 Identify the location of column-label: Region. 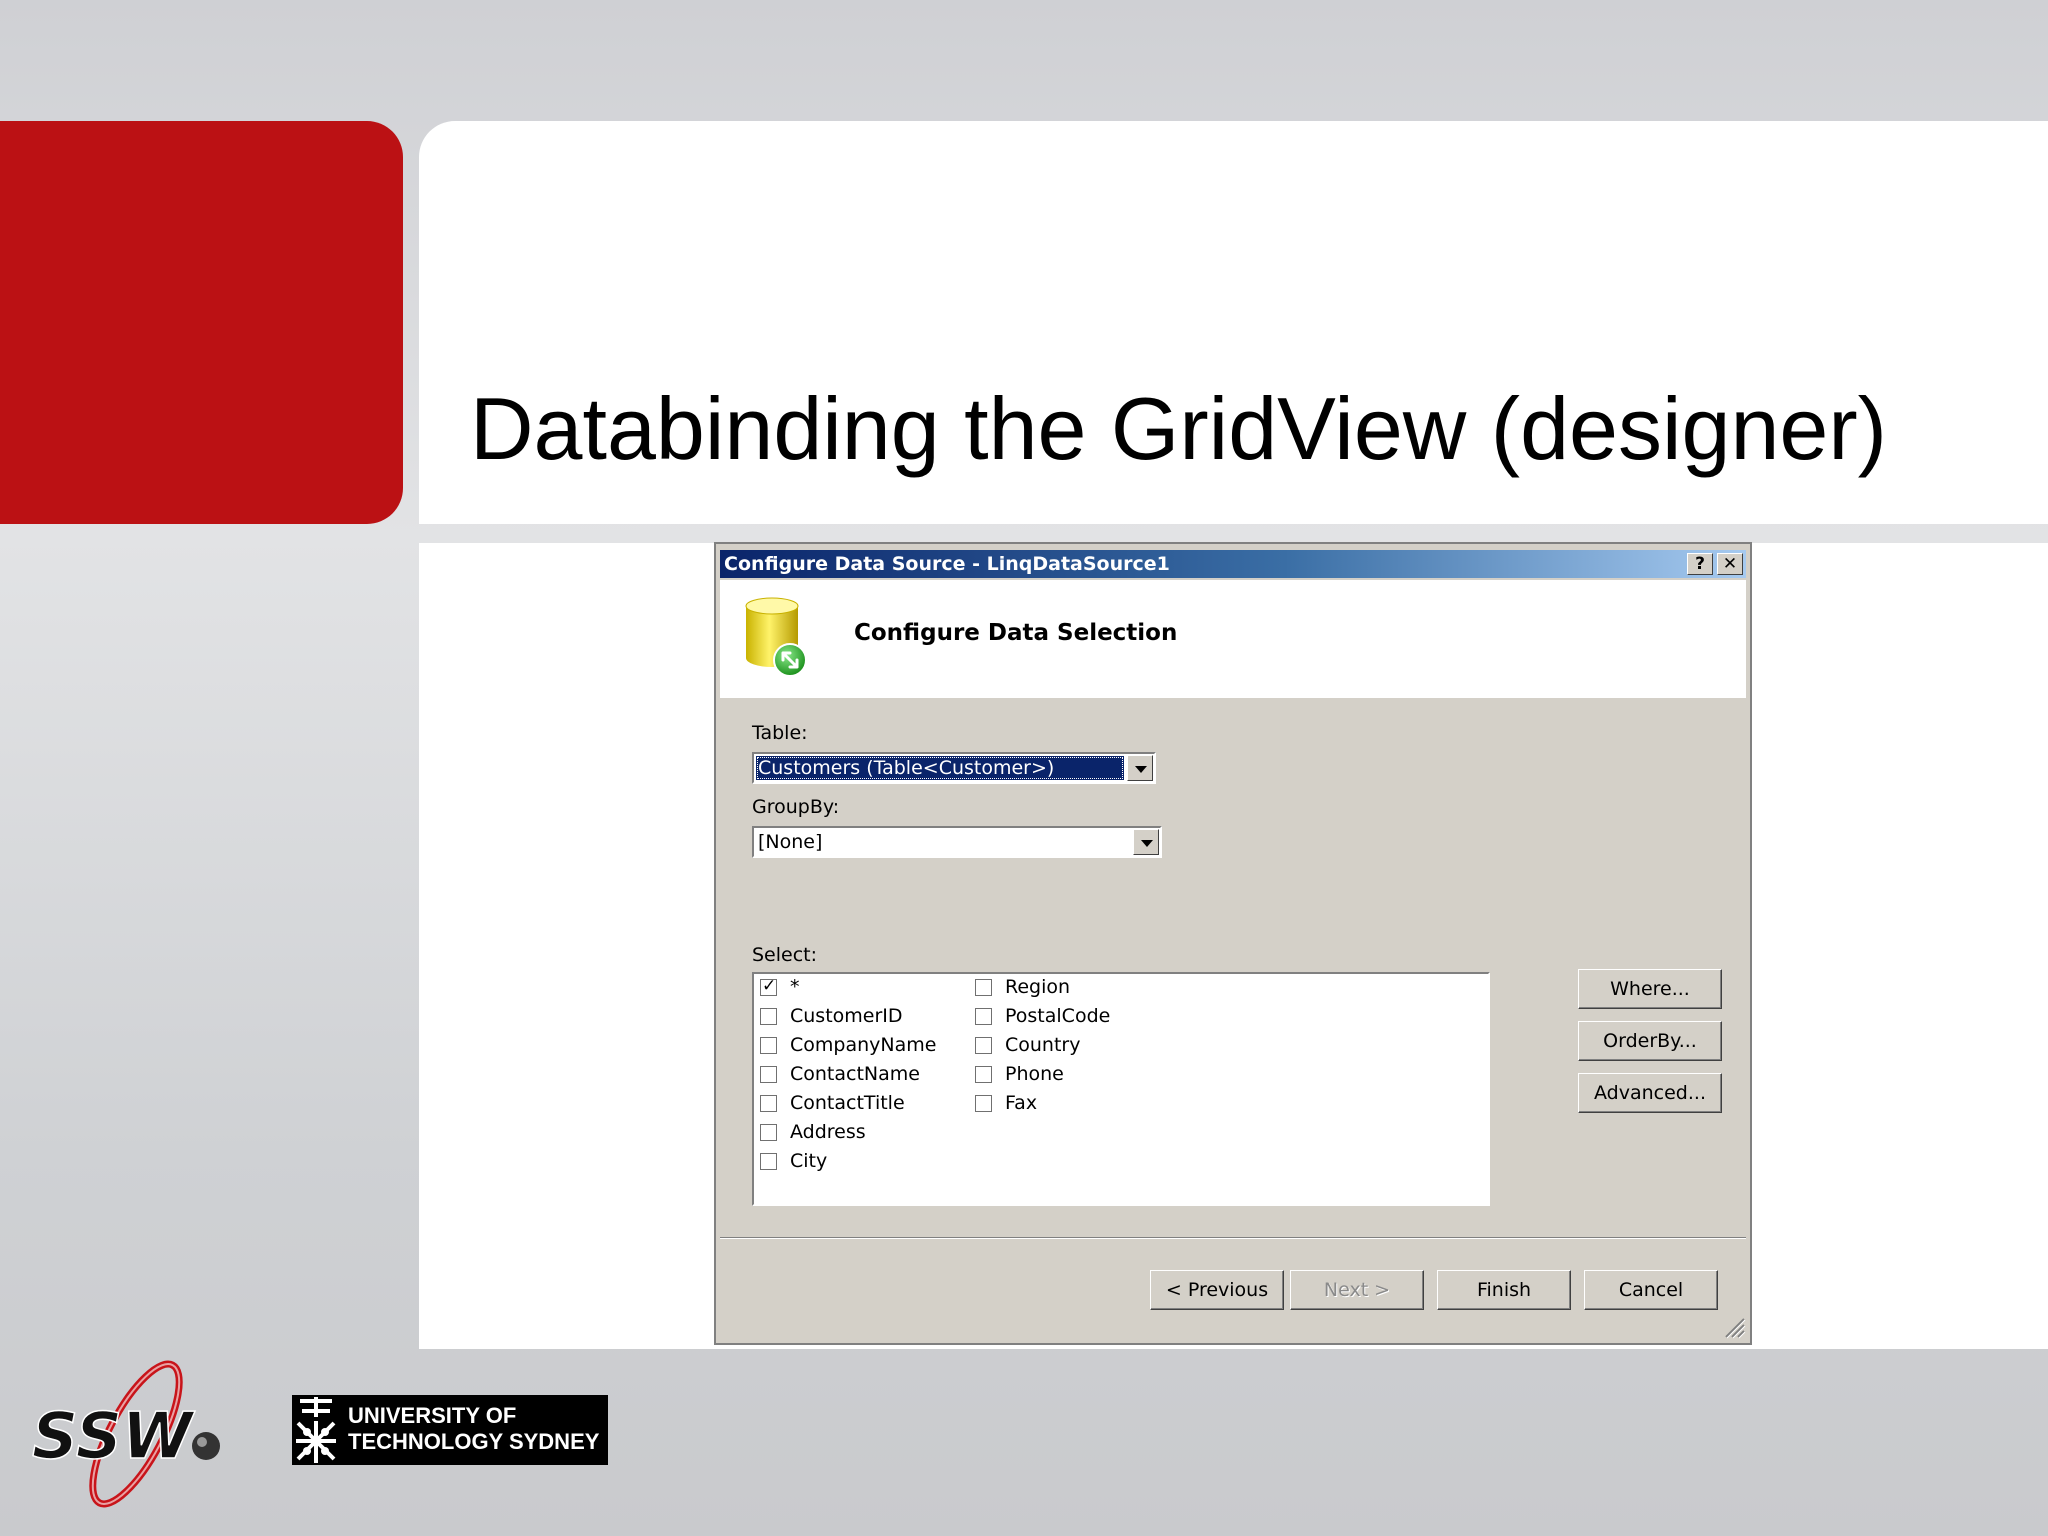
(1038, 987).